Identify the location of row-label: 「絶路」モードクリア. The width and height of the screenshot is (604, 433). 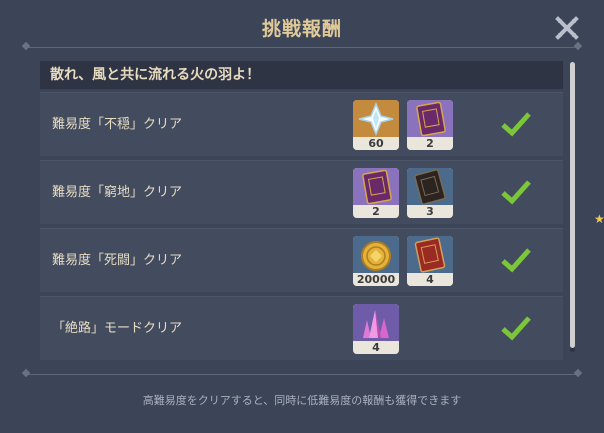
(117, 328).